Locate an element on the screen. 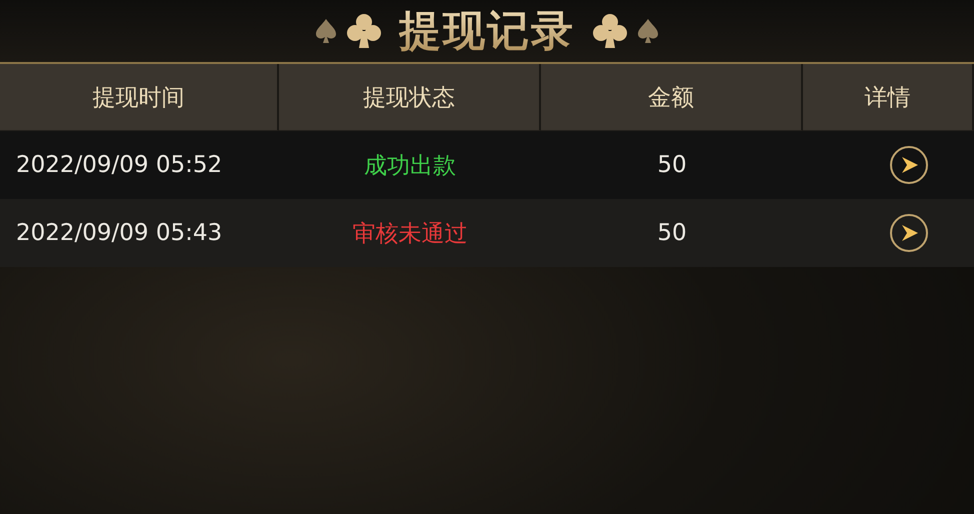 Image resolution: width=974 pixels, height=514 pixels. status-text: 成功出款 is located at coordinates (410, 166).